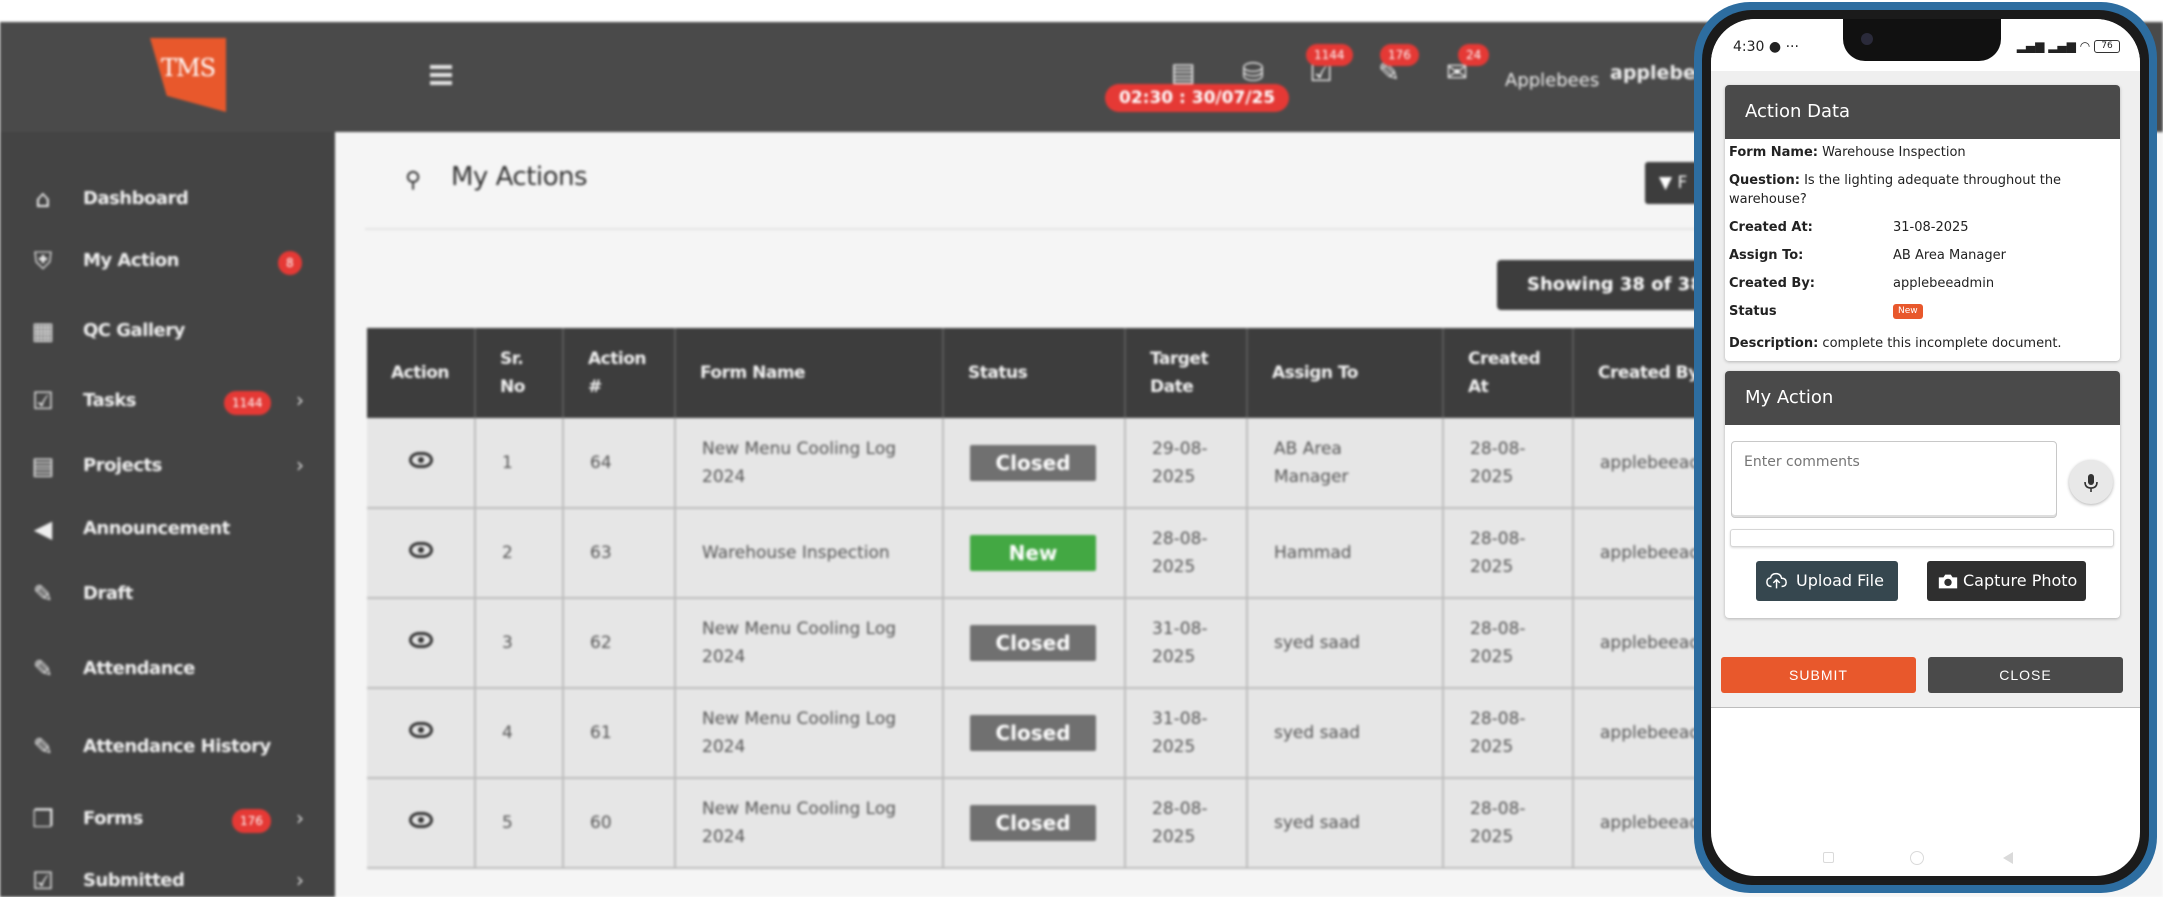  What do you see at coordinates (167, 467) in the screenshot?
I see `sidebar-item-projects: ▤ Projects ›` at bounding box center [167, 467].